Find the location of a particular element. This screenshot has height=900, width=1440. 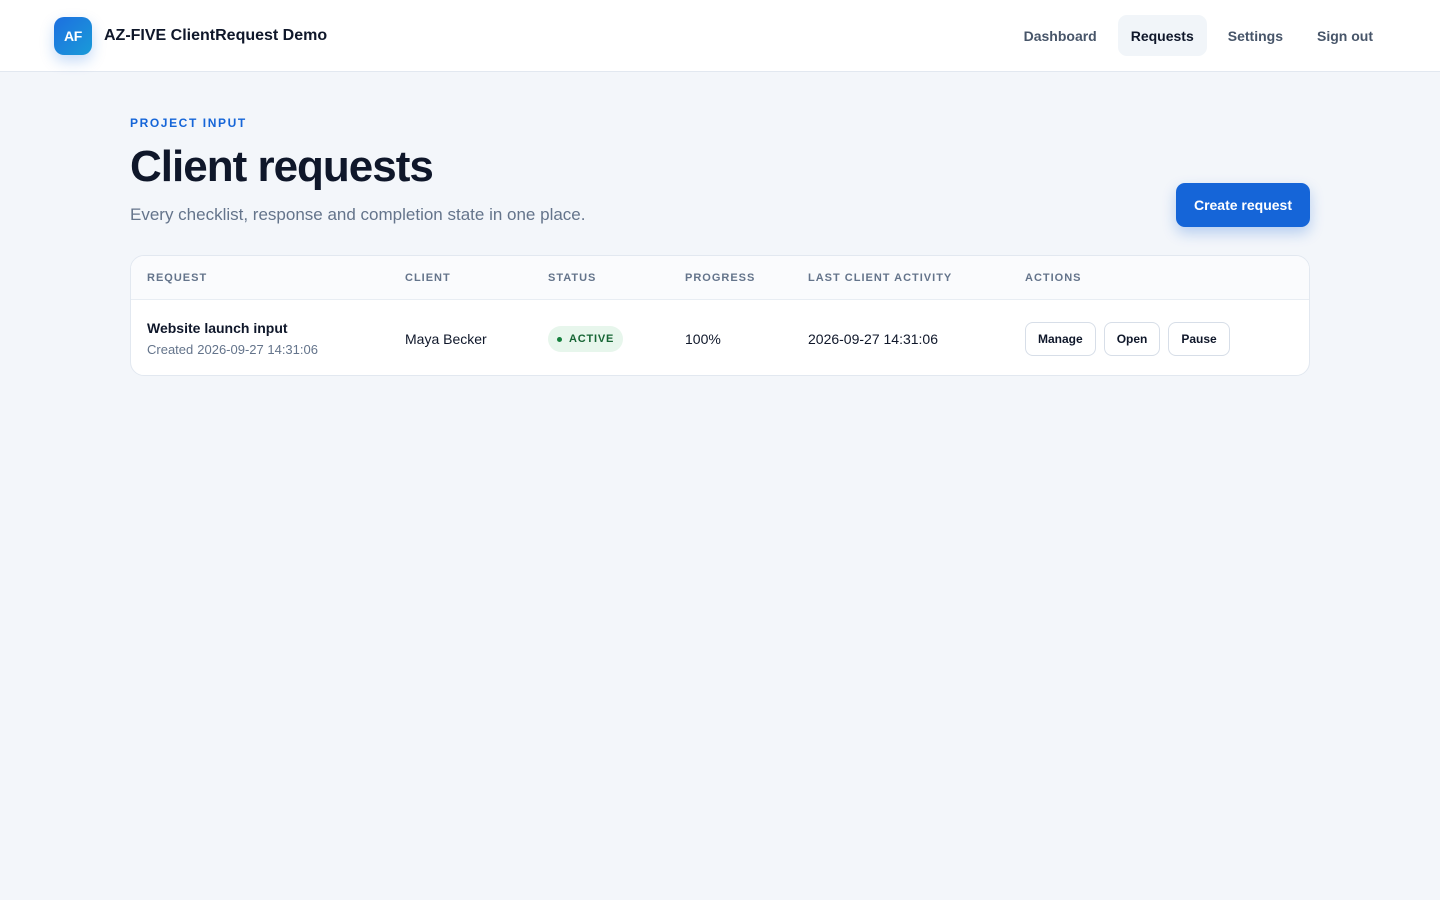

progress-value: 100% is located at coordinates (703, 339).